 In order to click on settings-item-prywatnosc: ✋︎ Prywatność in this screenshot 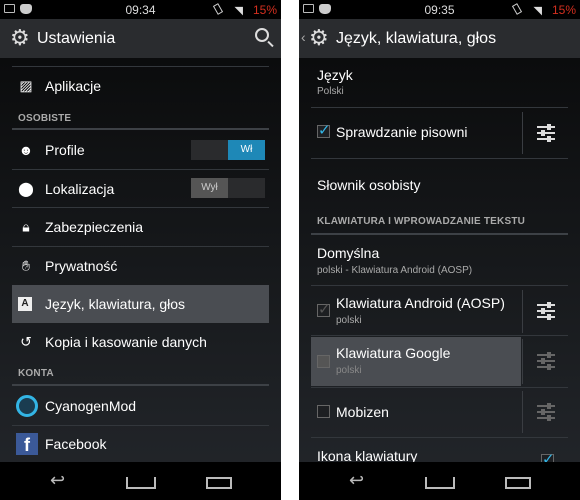, I will do `click(140, 265)`.